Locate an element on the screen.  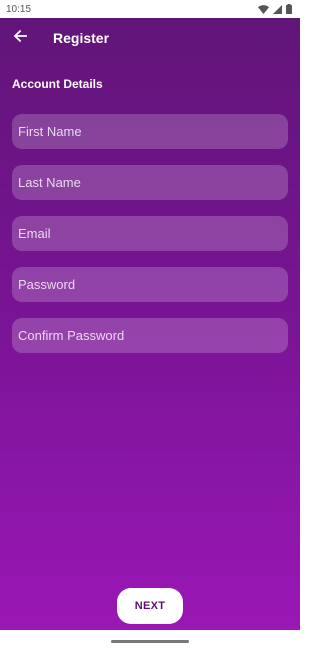
battery-icon is located at coordinates (289, 9).